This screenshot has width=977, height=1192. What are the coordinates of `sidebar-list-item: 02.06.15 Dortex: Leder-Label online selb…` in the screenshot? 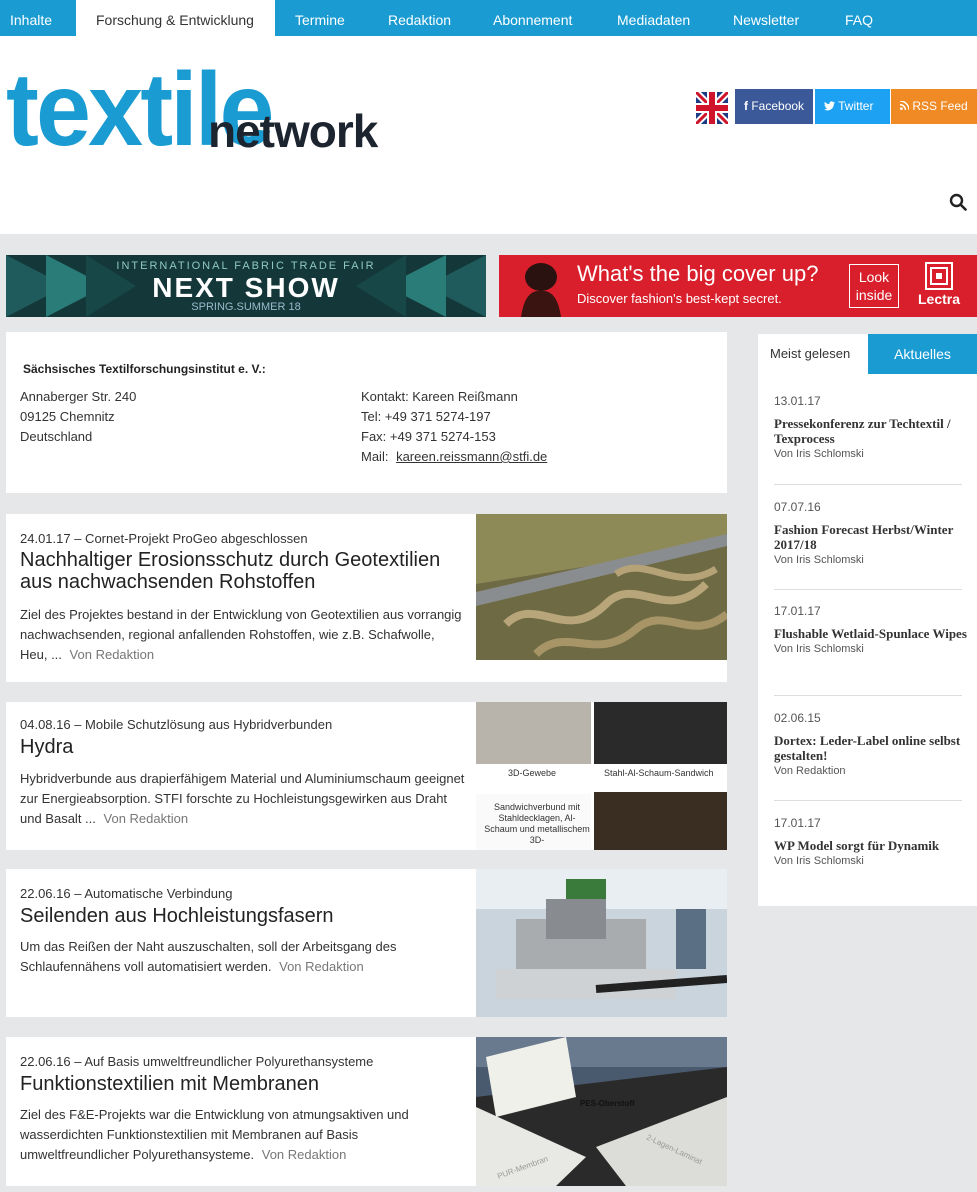 It's located at (871, 744).